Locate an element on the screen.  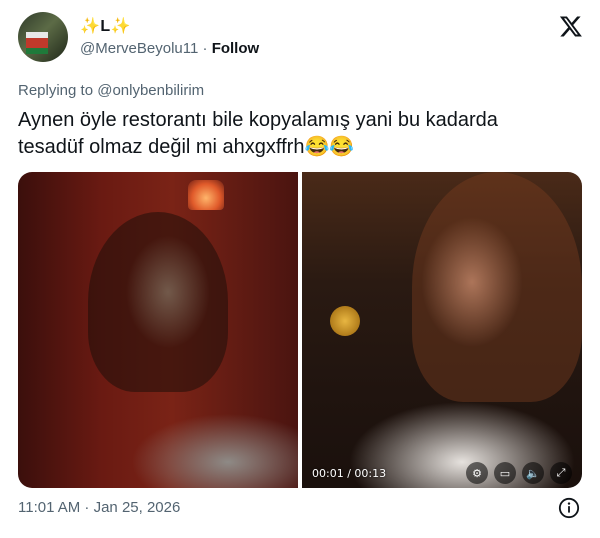
video-time: 00:01 / 00:13 is located at coordinates (349, 473).